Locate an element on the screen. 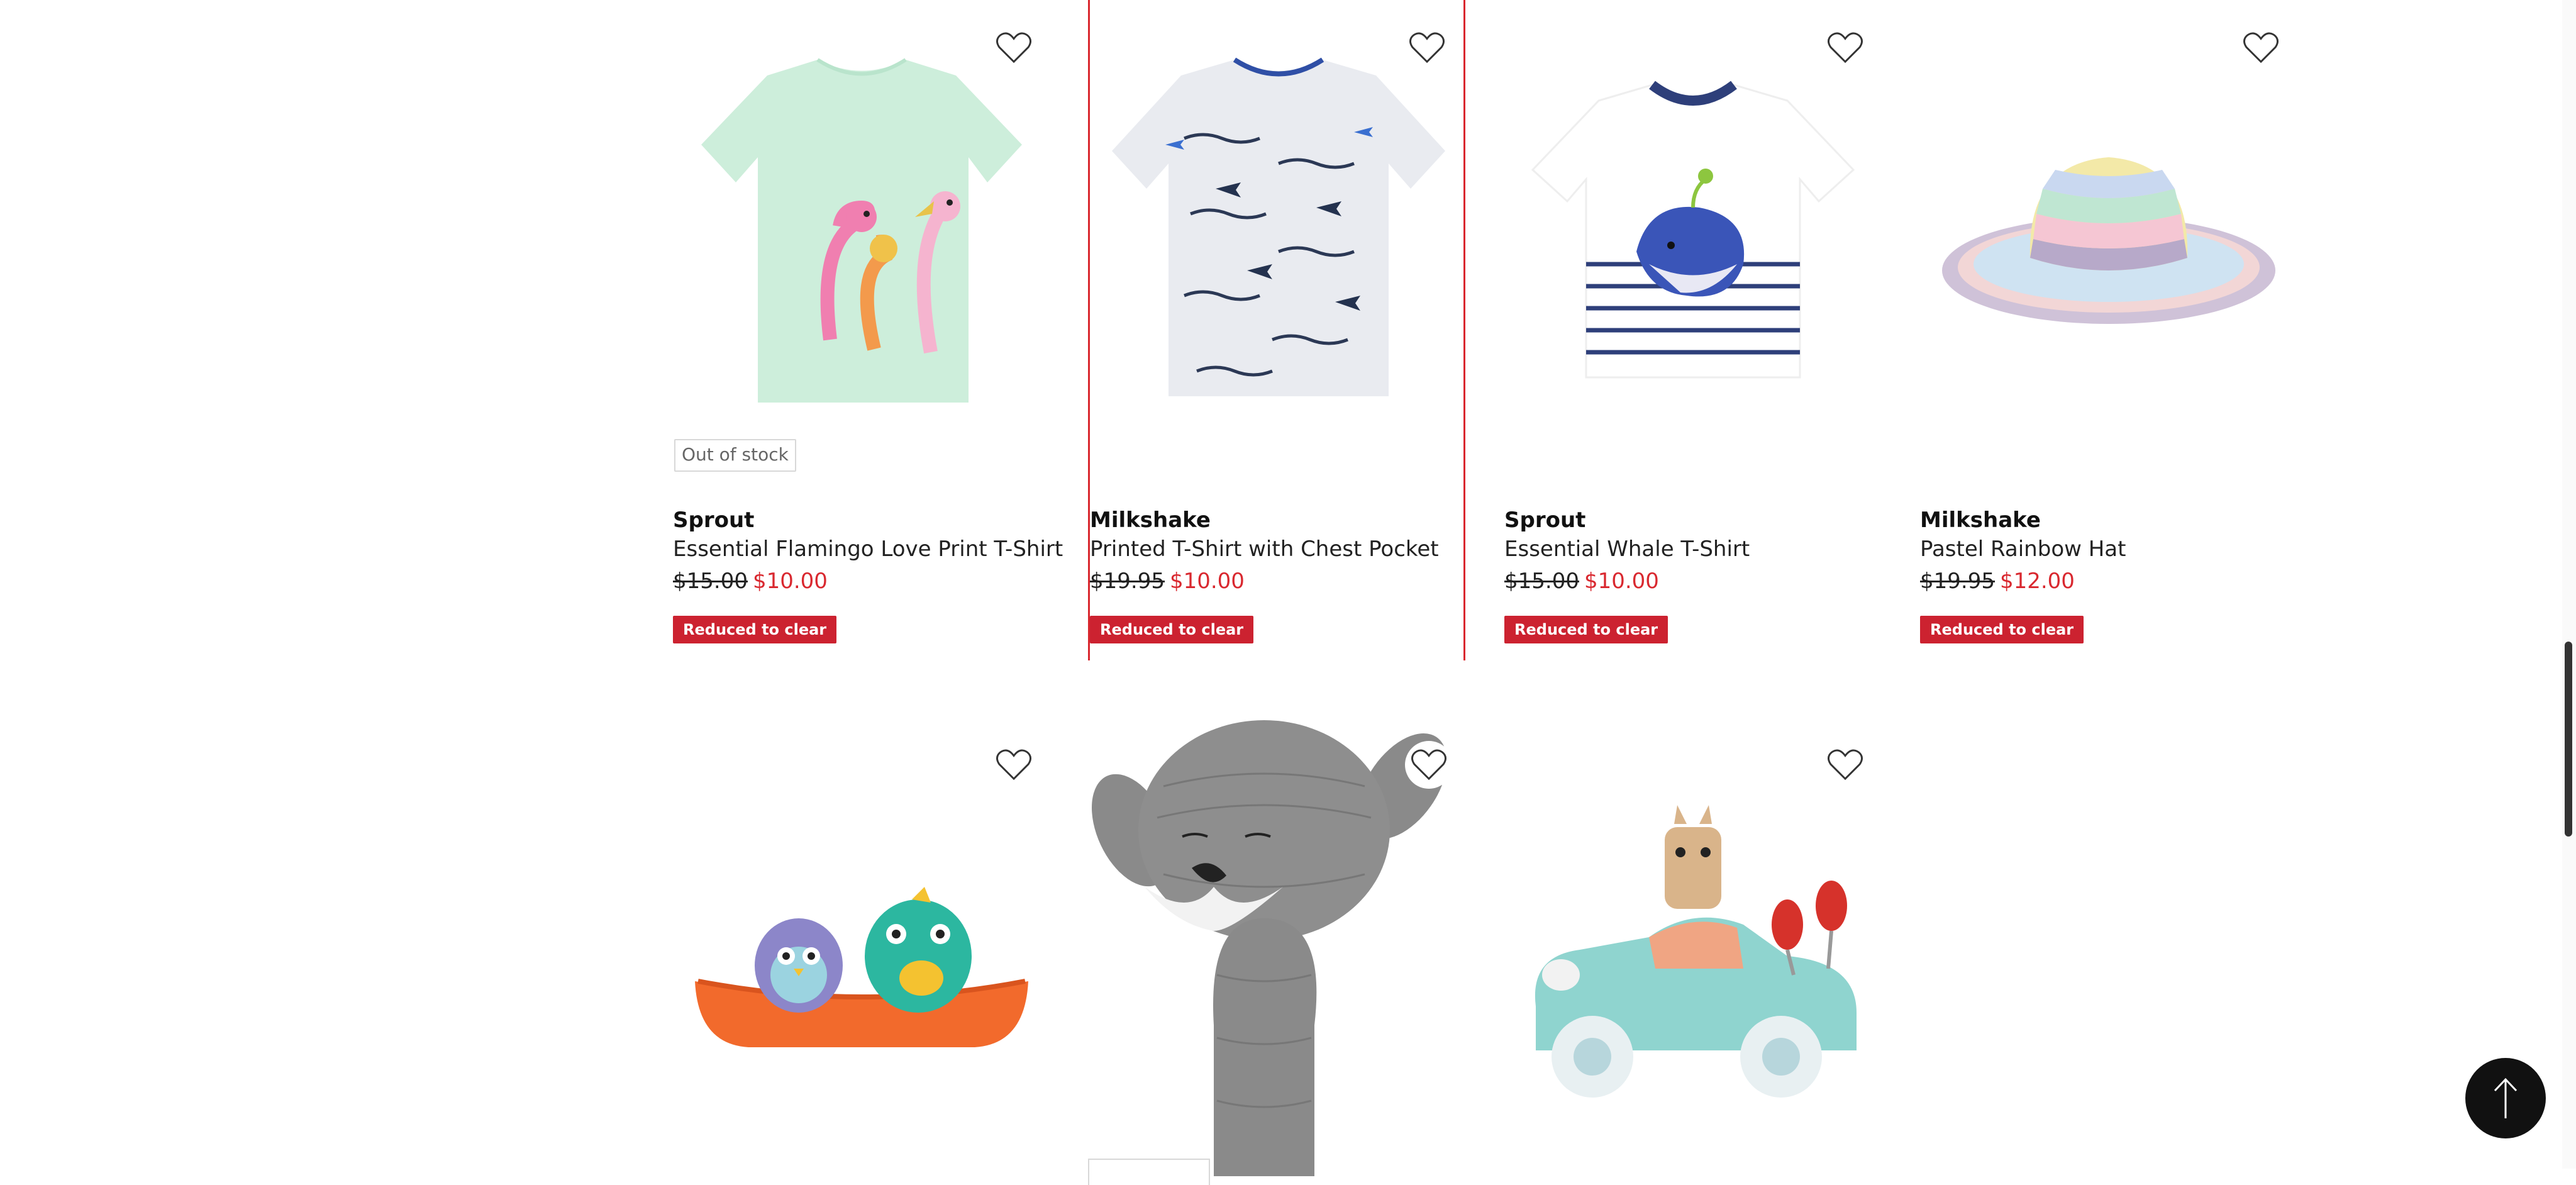  scrollbar-thumb is located at coordinates (2568, 740).